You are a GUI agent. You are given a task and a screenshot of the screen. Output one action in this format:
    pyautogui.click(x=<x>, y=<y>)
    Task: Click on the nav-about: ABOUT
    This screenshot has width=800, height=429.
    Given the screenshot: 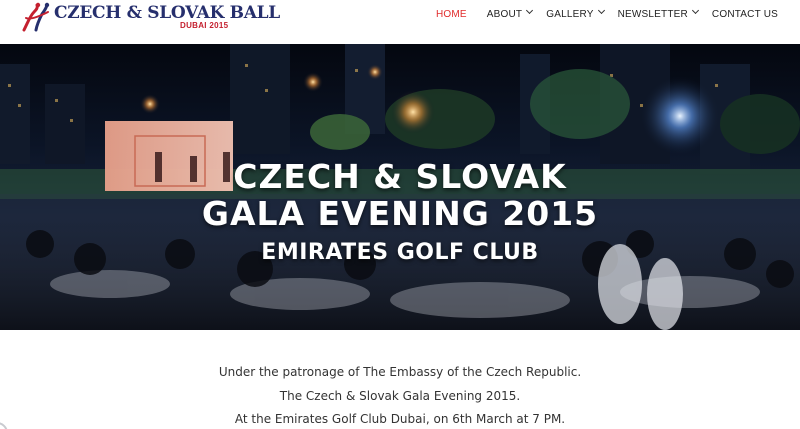 What is the action you would take?
    pyautogui.click(x=510, y=13)
    